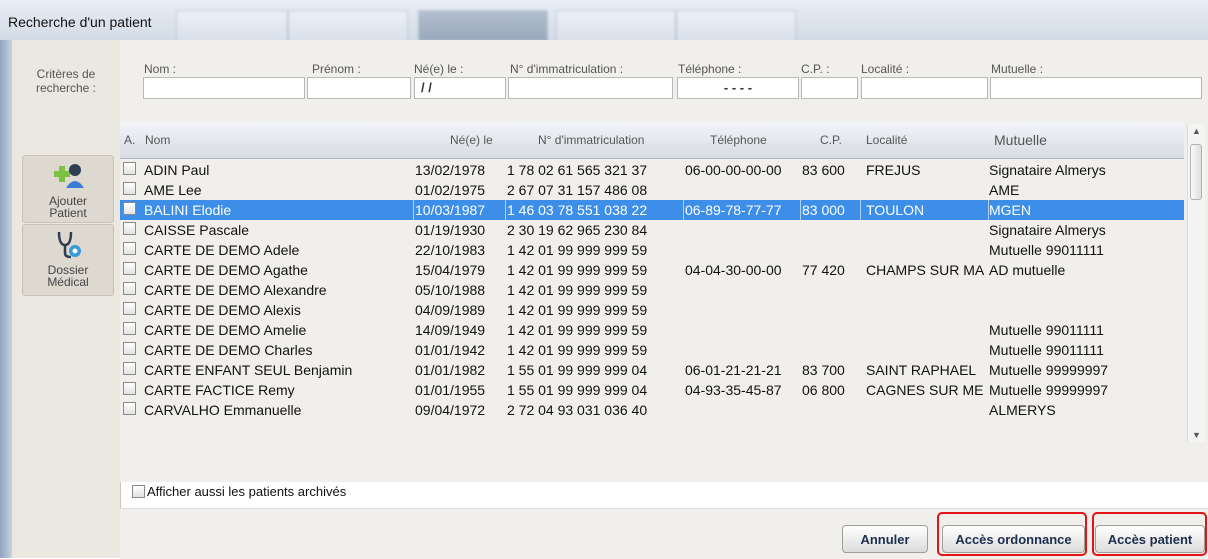 This screenshot has width=1208, height=559. Describe the element at coordinates (738, 140) in the screenshot. I see `header-telephone: Téléphone` at that location.